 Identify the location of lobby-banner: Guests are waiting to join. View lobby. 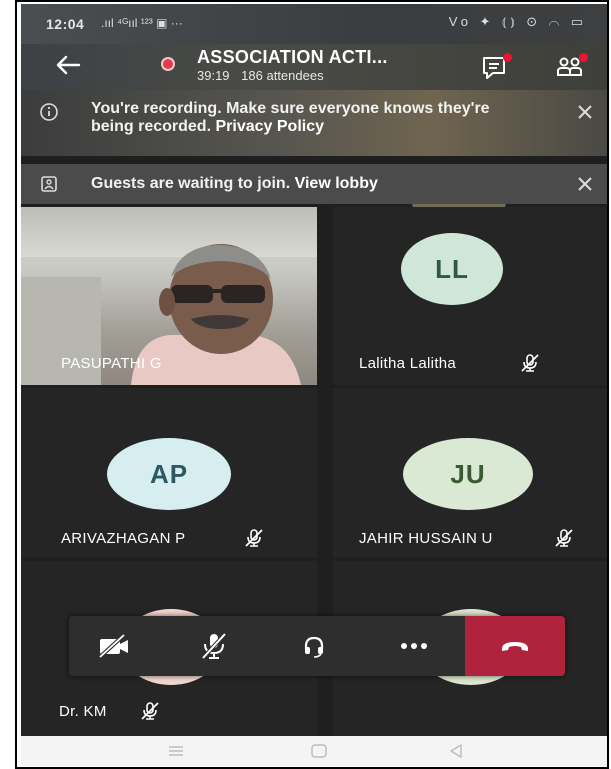
(314, 184).